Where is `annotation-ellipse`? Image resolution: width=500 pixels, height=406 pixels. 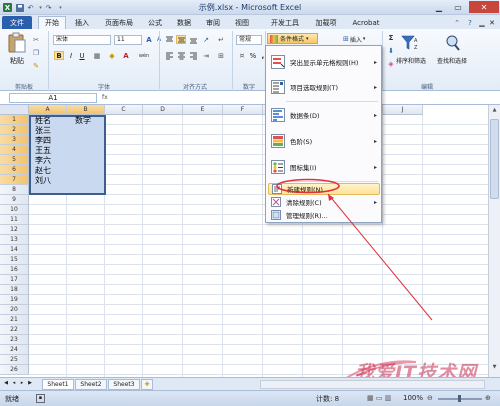
annotation-ellipse is located at coordinates (308, 186).